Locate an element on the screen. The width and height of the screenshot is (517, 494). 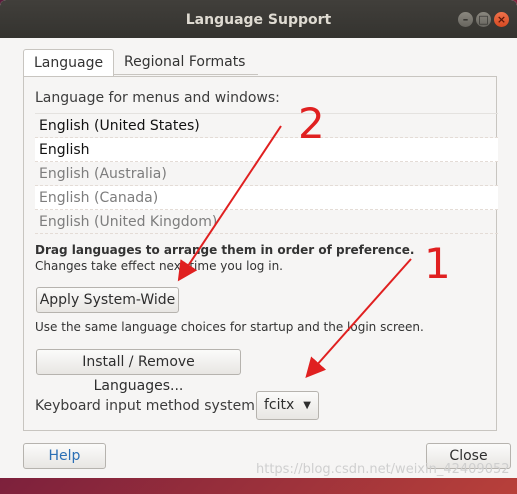
annotation-mark-1: 1 is located at coordinates (437, 263).